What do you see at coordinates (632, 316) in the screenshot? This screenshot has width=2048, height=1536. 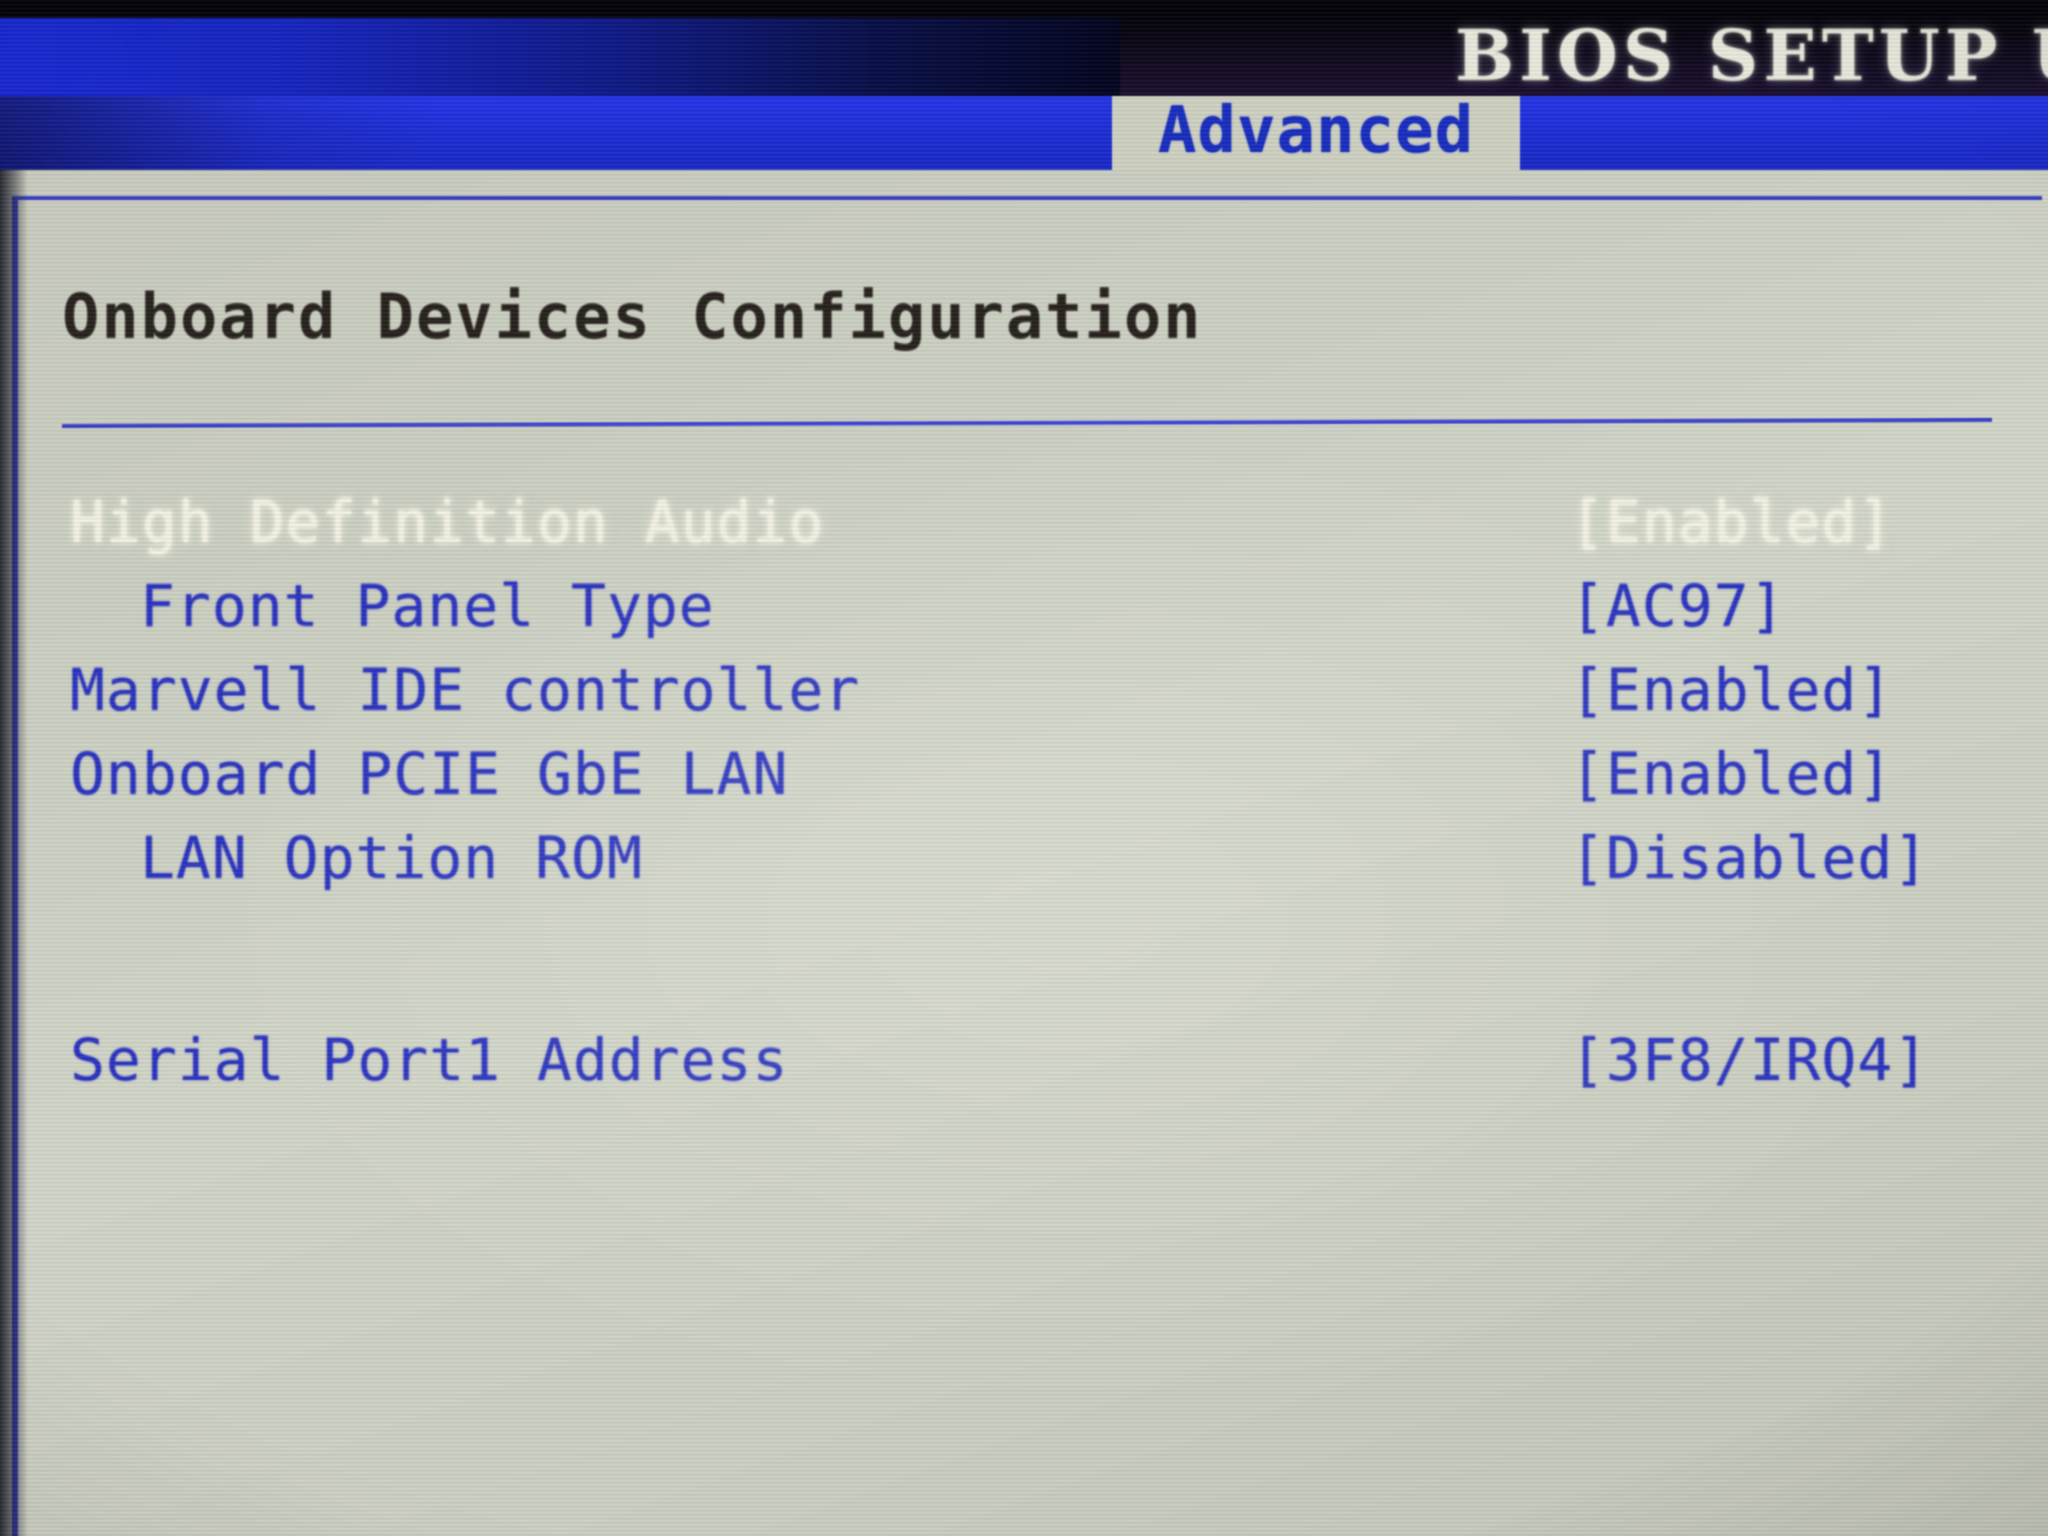 I see `section-heading: Onboard Devices Configuration` at bounding box center [632, 316].